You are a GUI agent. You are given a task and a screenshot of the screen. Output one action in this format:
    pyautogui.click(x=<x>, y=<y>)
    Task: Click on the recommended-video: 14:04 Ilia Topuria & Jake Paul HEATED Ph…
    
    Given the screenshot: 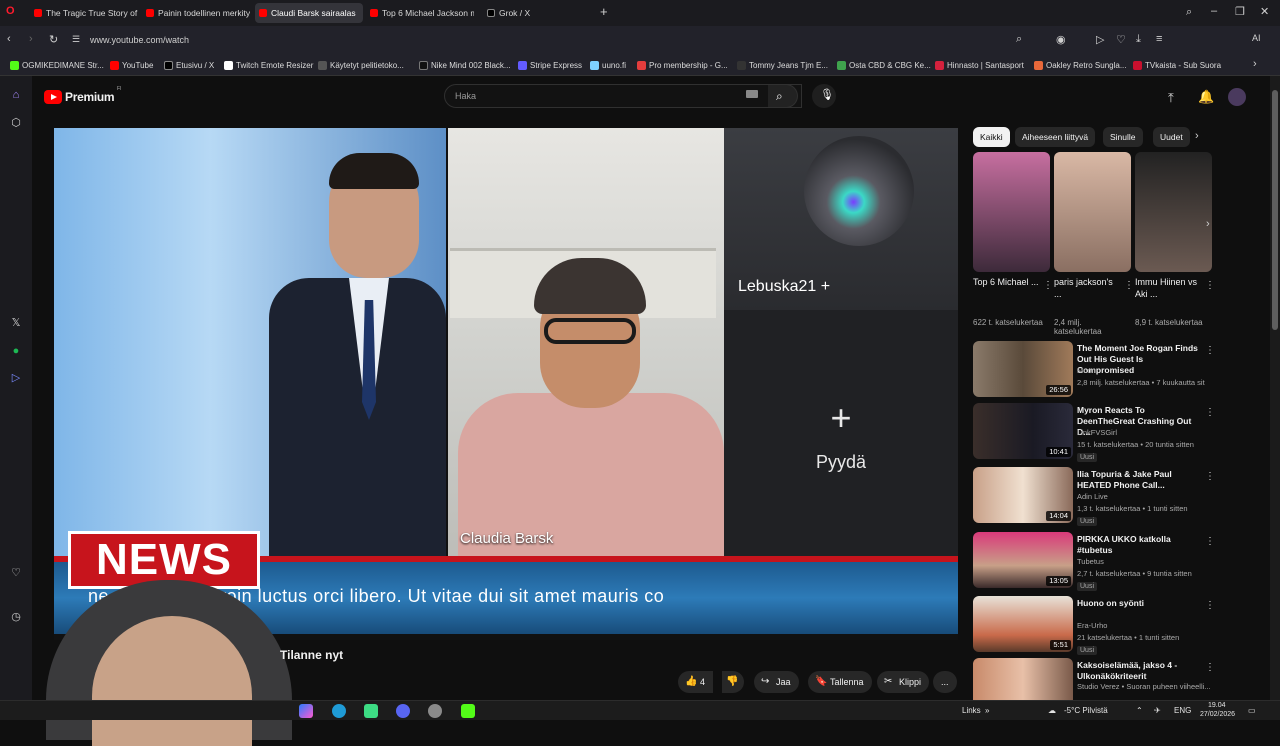 What is the action you would take?
    pyautogui.click(x=1094, y=496)
    